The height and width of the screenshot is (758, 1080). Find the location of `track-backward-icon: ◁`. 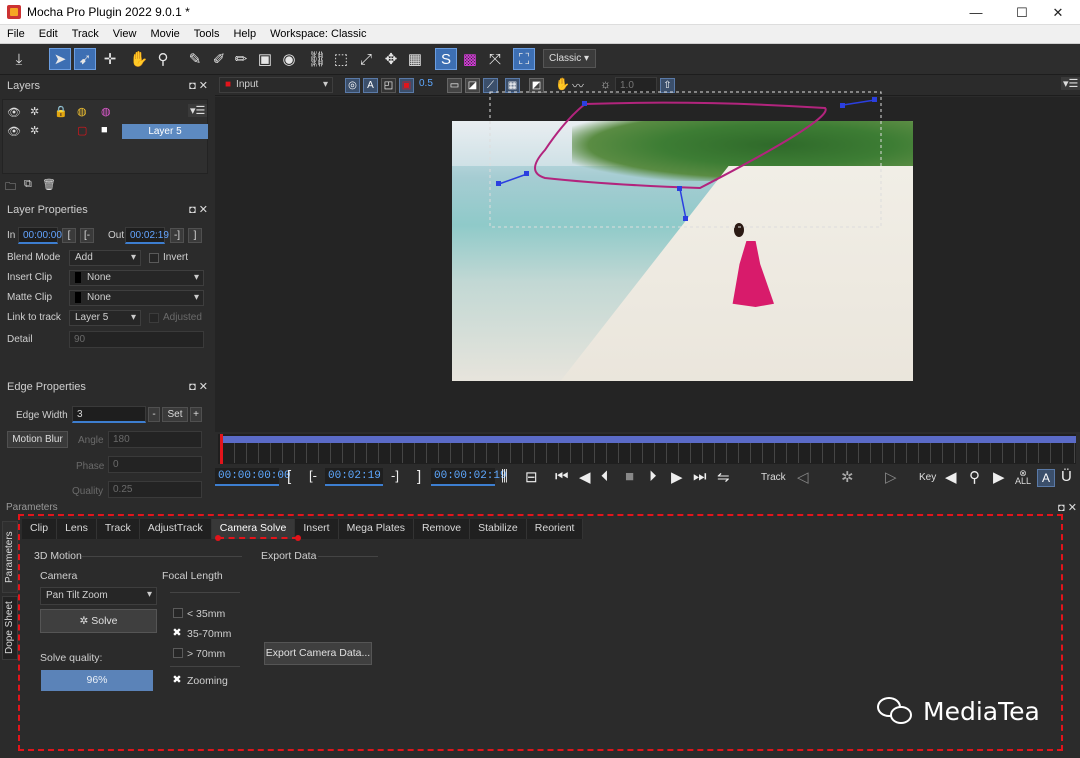

track-backward-icon: ◁ is located at coordinates (803, 477).